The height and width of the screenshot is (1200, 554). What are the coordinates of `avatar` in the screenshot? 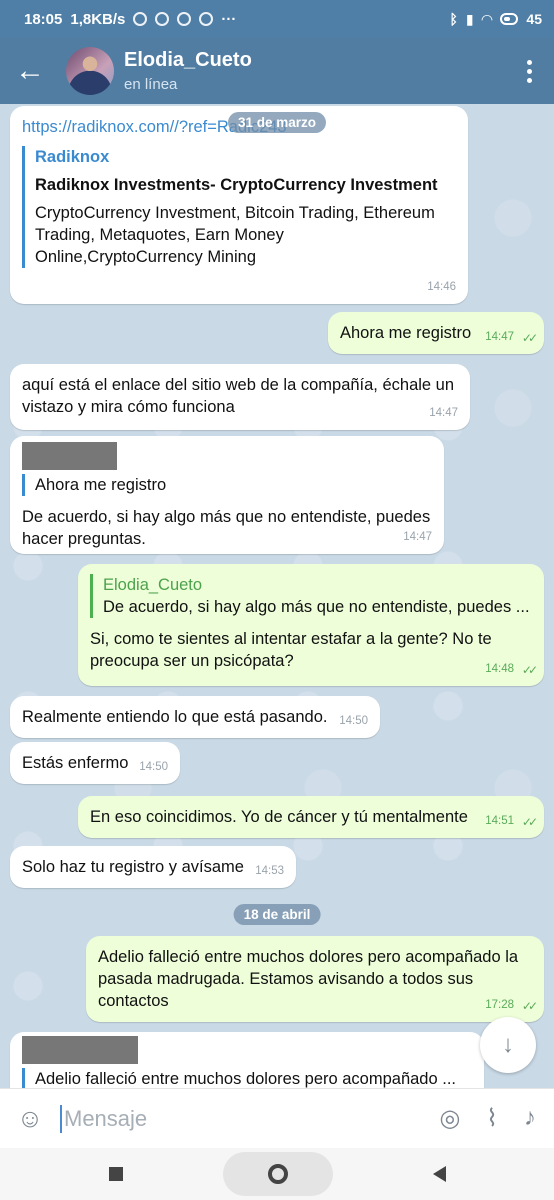 It's located at (90, 71).